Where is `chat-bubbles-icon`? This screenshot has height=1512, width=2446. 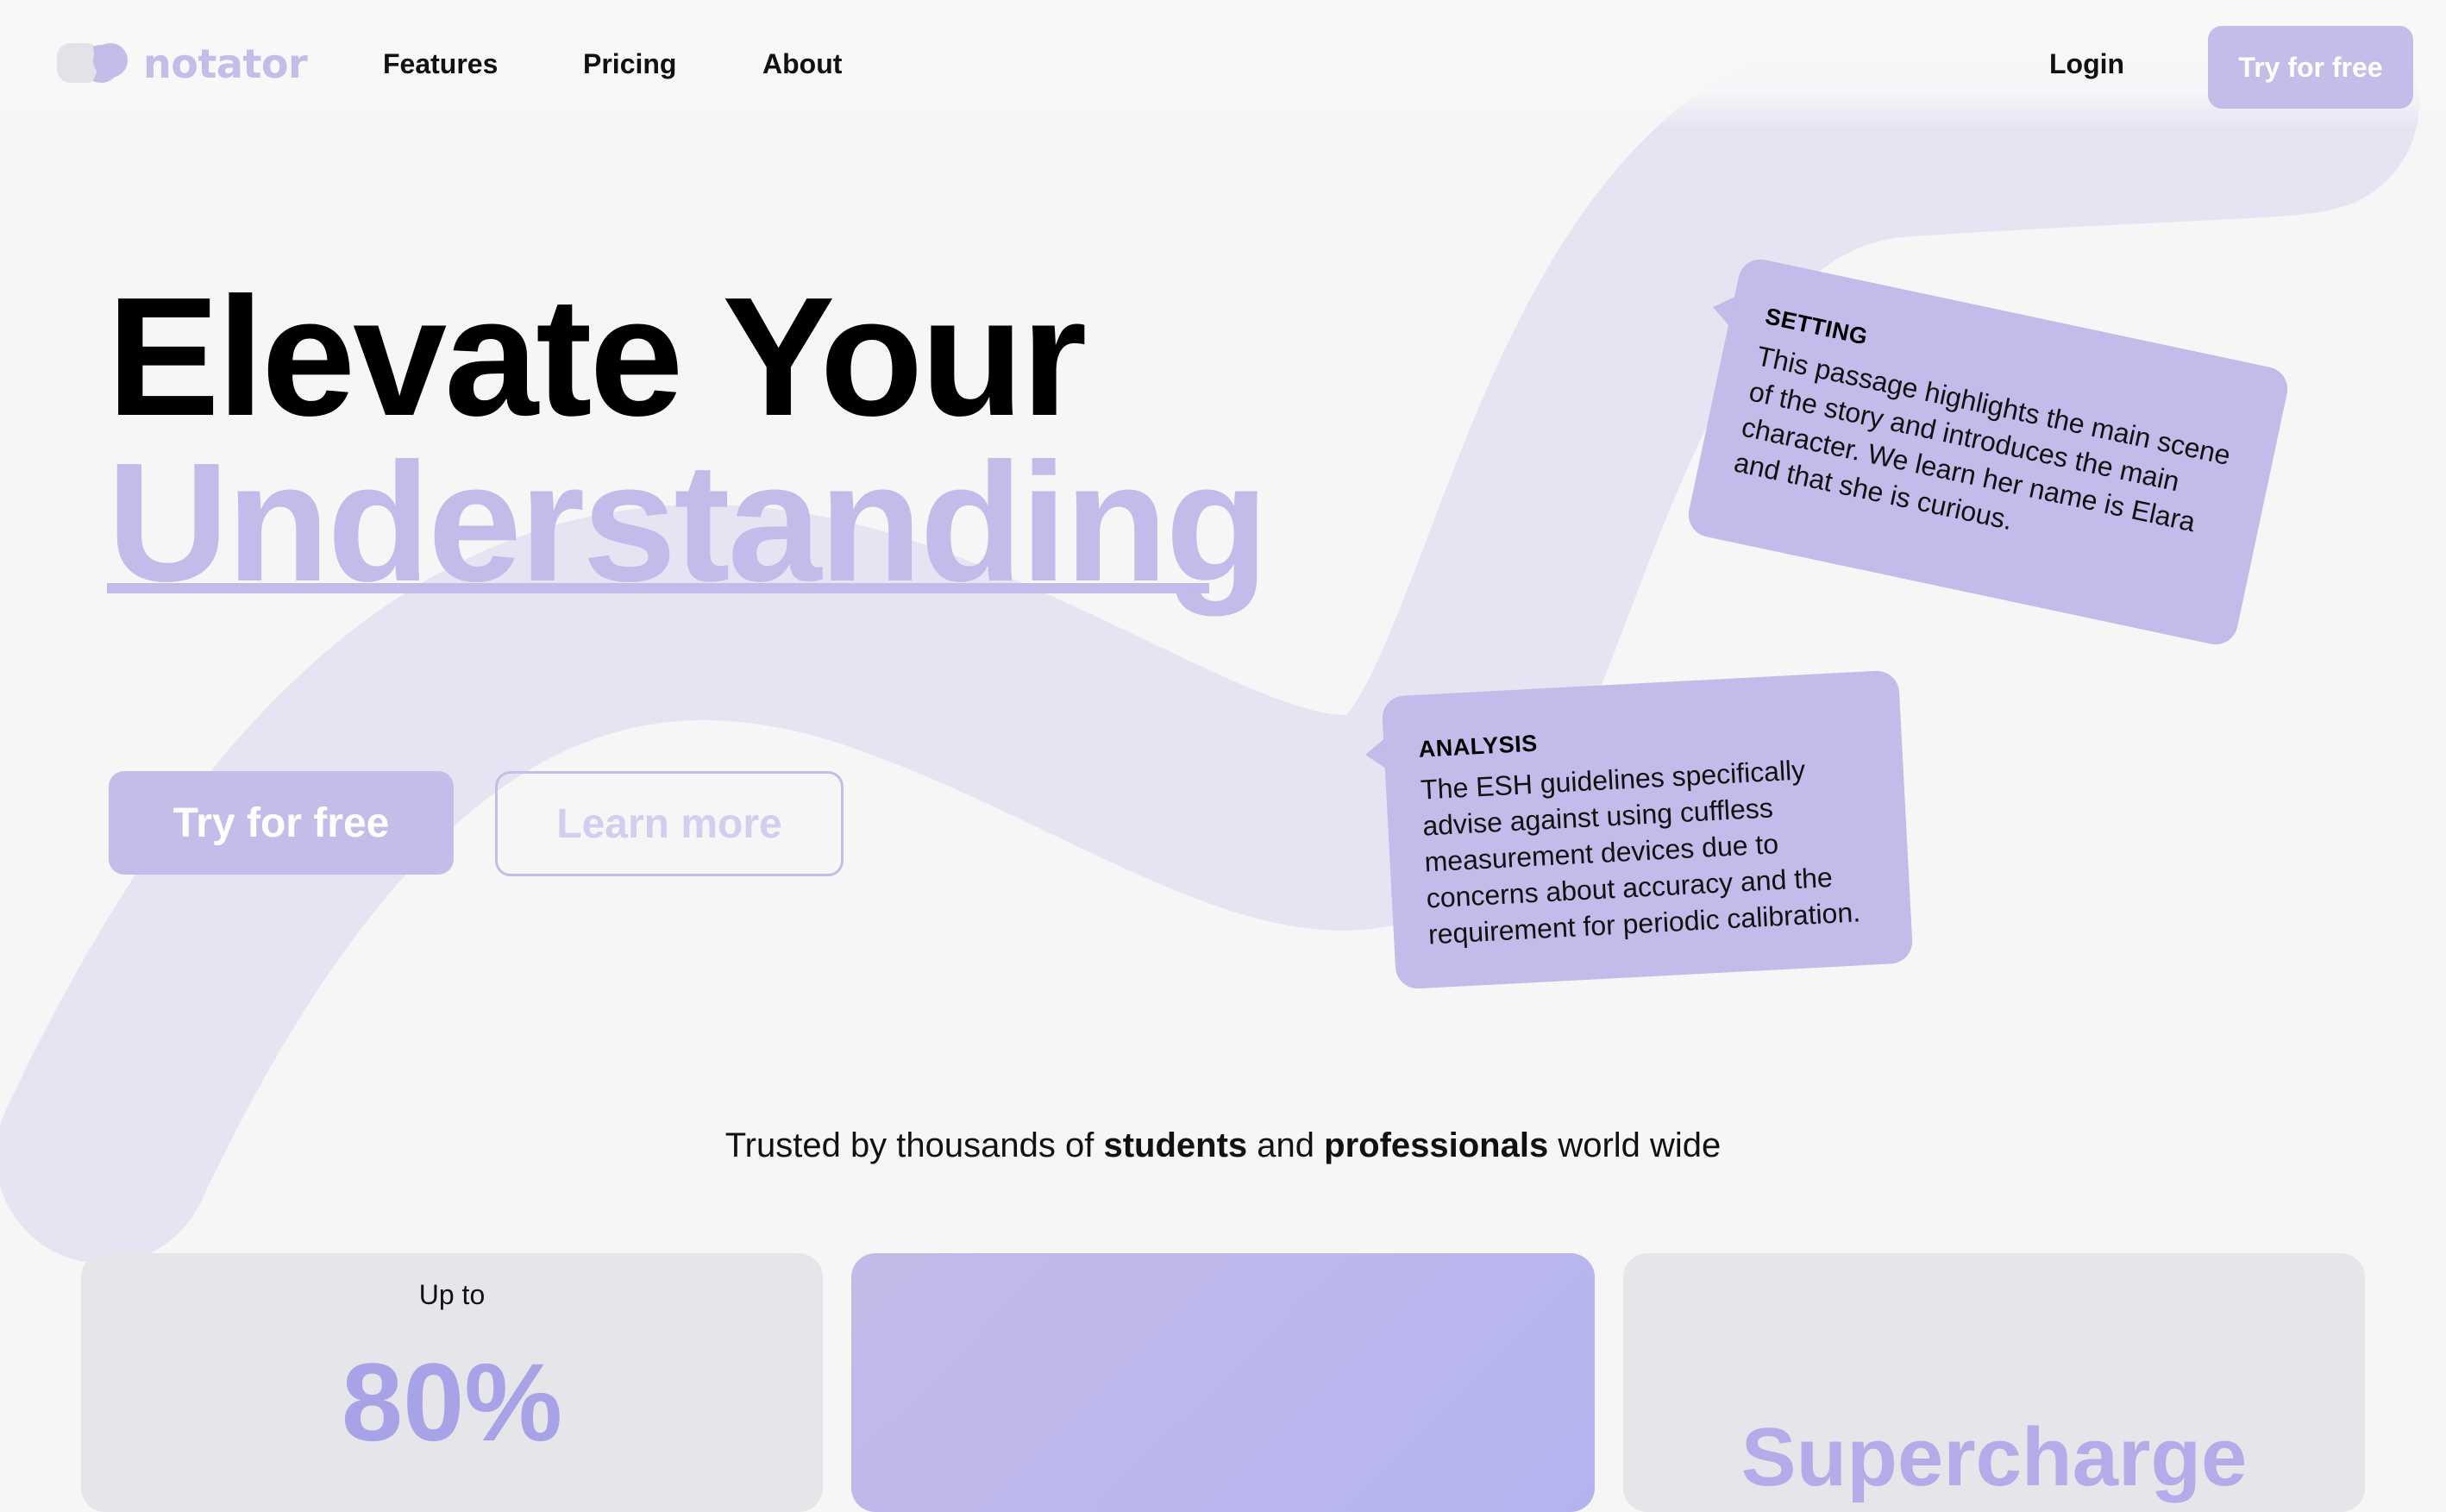
chat-bubbles-icon is located at coordinates (94, 64).